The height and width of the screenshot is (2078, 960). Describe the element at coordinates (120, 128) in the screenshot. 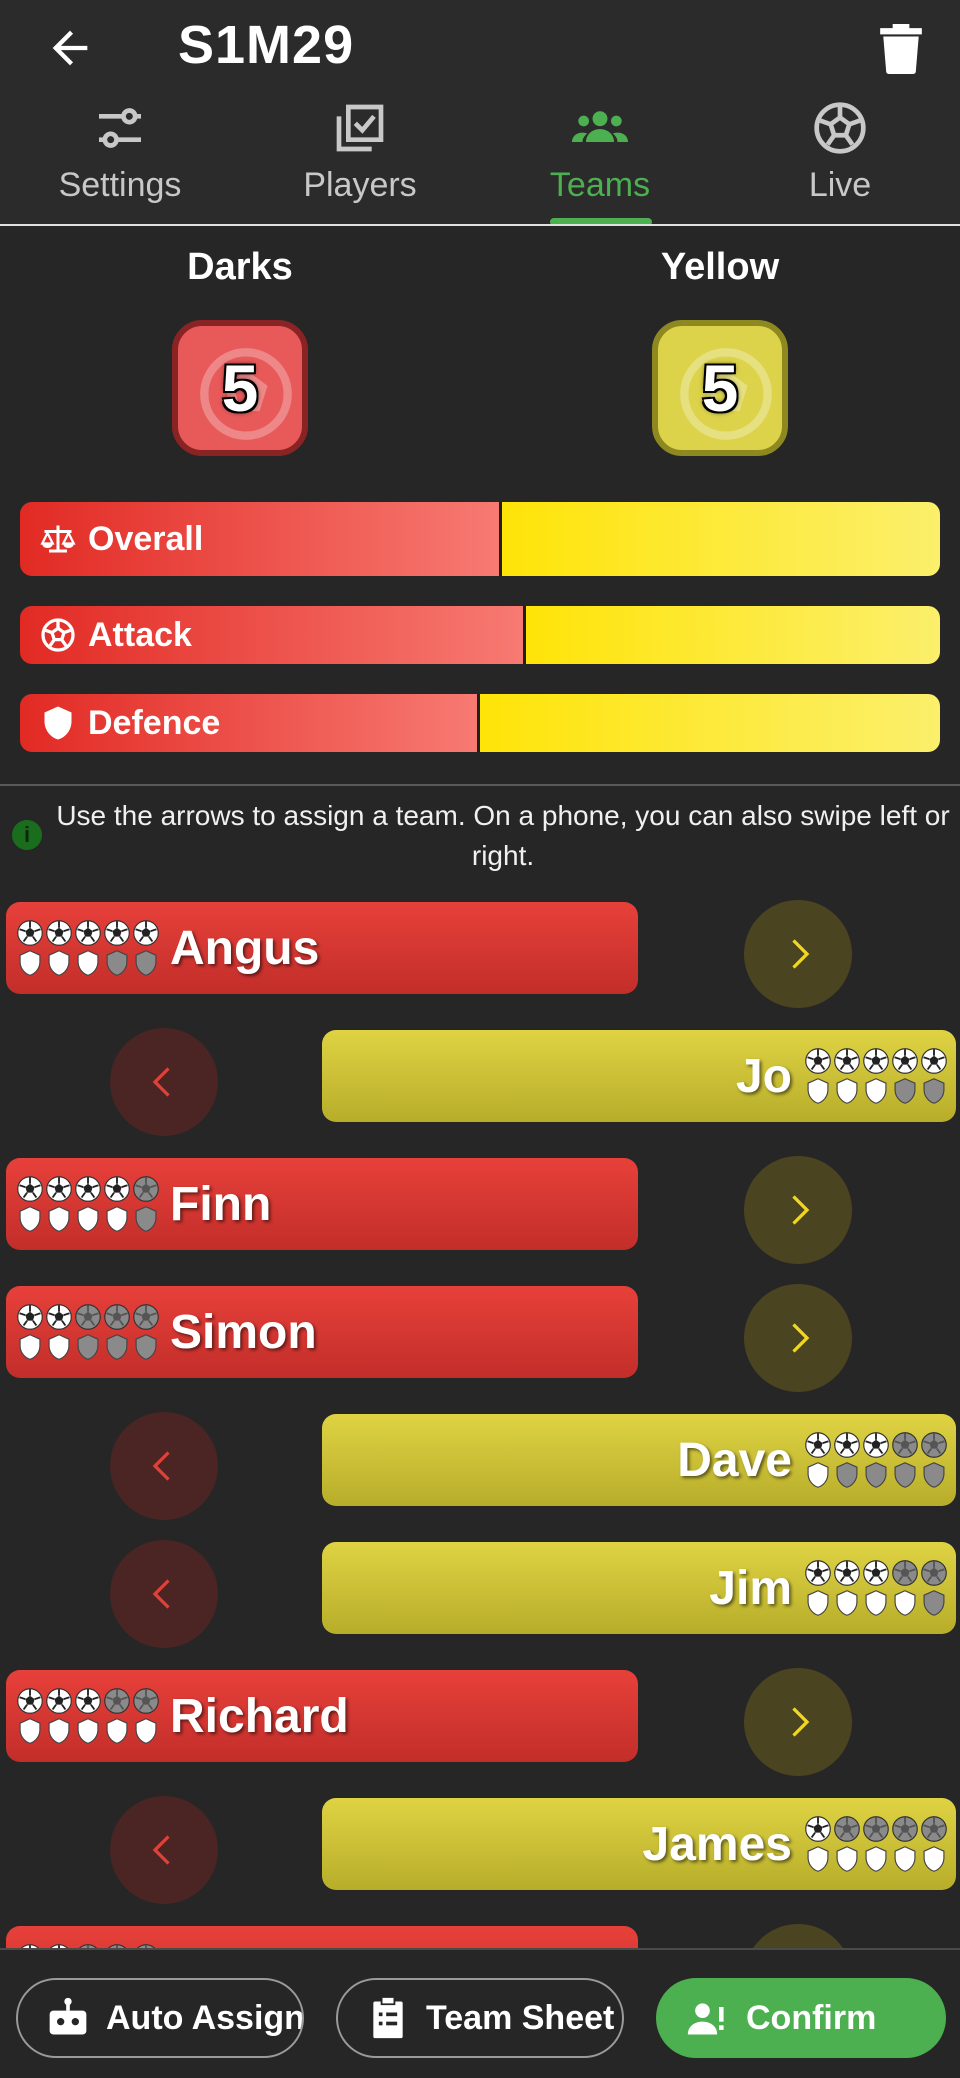

I see `sliders-icon` at that location.